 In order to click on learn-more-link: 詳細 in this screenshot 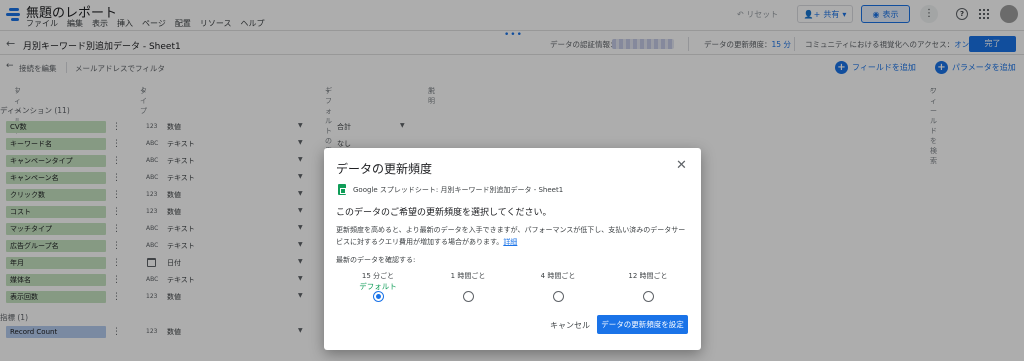, I will do `click(510, 242)`.